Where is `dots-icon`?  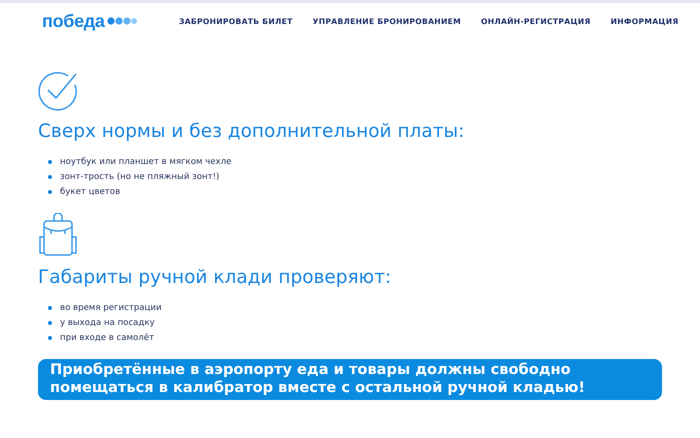
dots-icon is located at coordinates (121, 21).